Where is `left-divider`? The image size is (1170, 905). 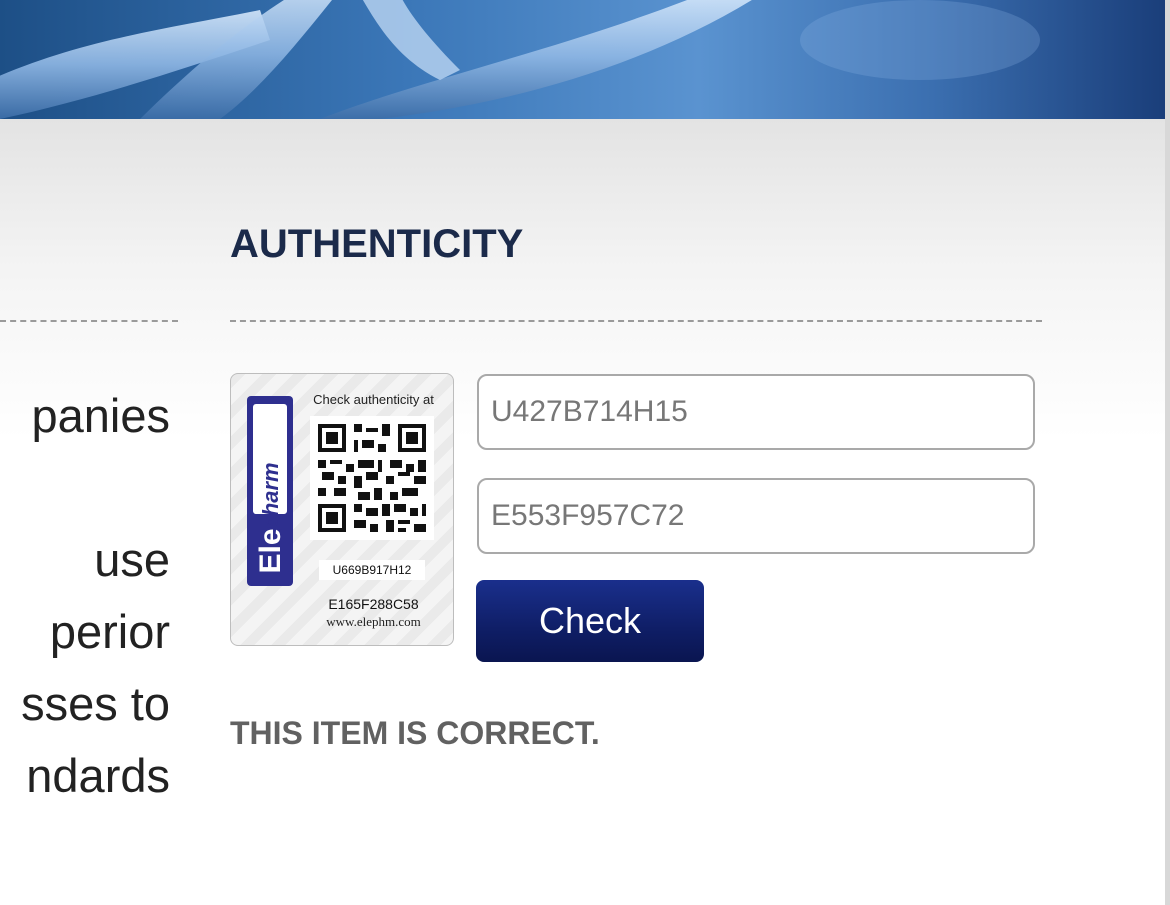
left-divider is located at coordinates (89, 321).